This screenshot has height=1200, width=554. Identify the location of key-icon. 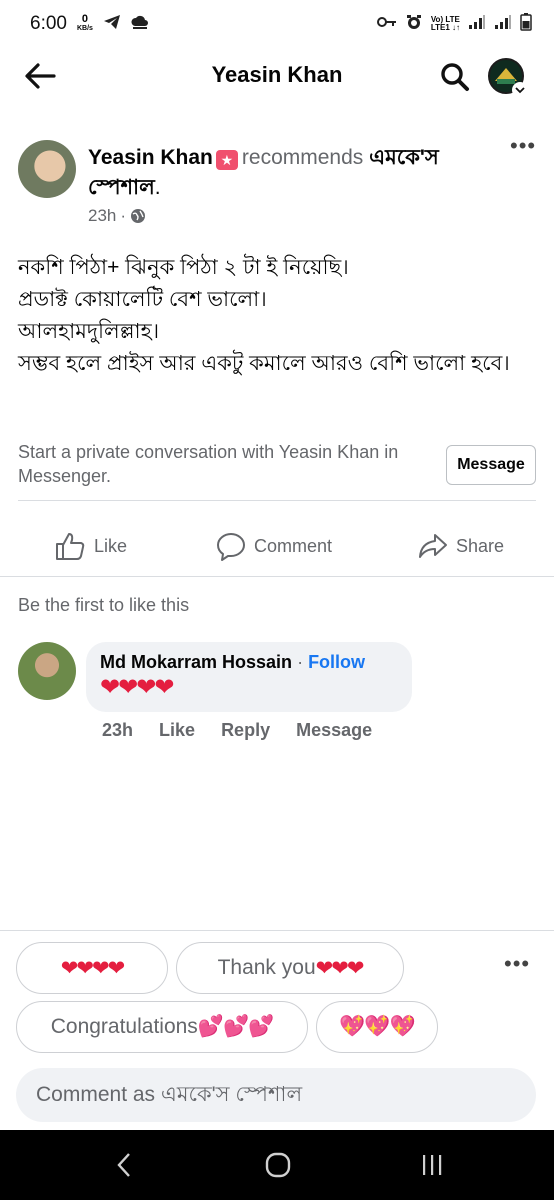
(386, 24).